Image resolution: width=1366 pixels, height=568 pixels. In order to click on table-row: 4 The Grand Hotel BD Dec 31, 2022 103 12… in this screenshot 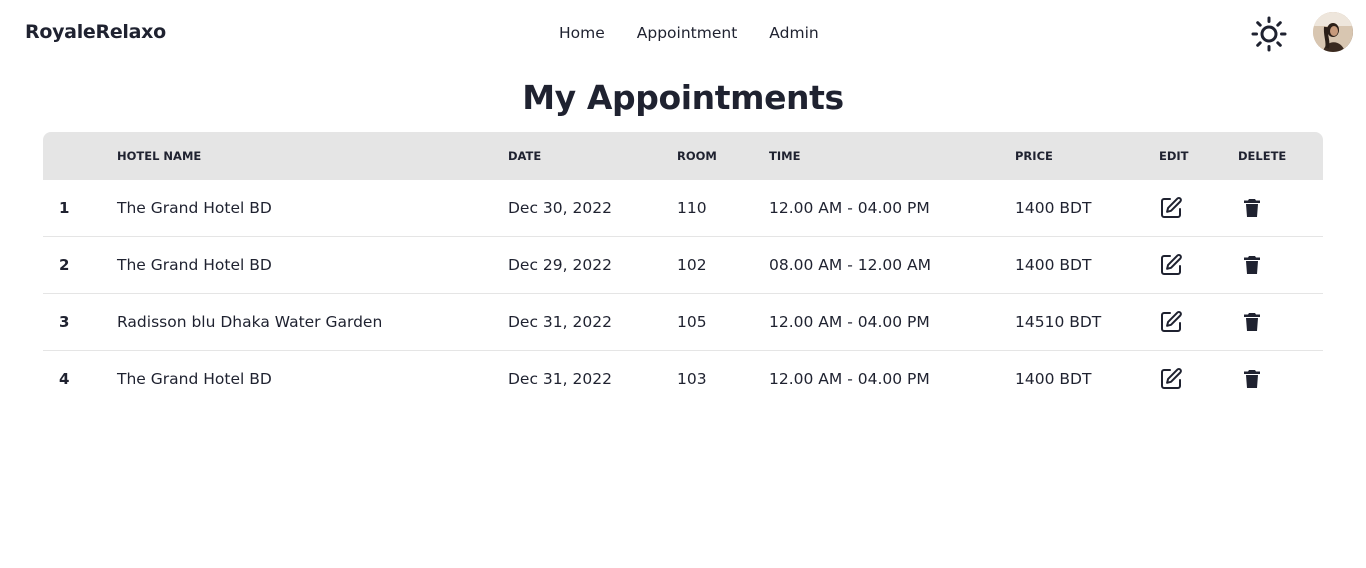, I will do `click(683, 379)`.